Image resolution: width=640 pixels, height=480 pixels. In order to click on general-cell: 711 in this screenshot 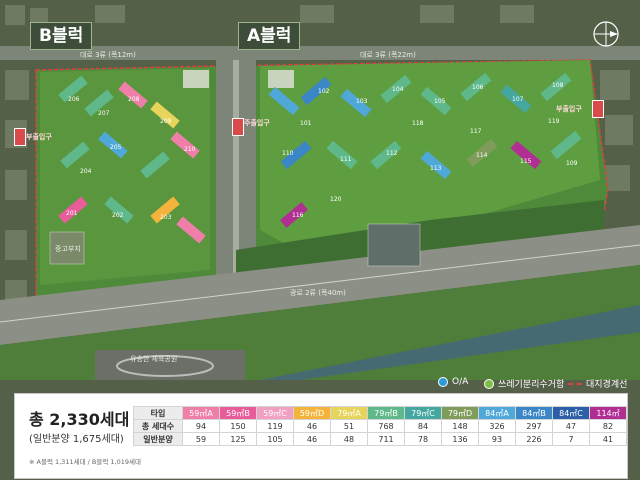, I will do `click(386, 439)`.